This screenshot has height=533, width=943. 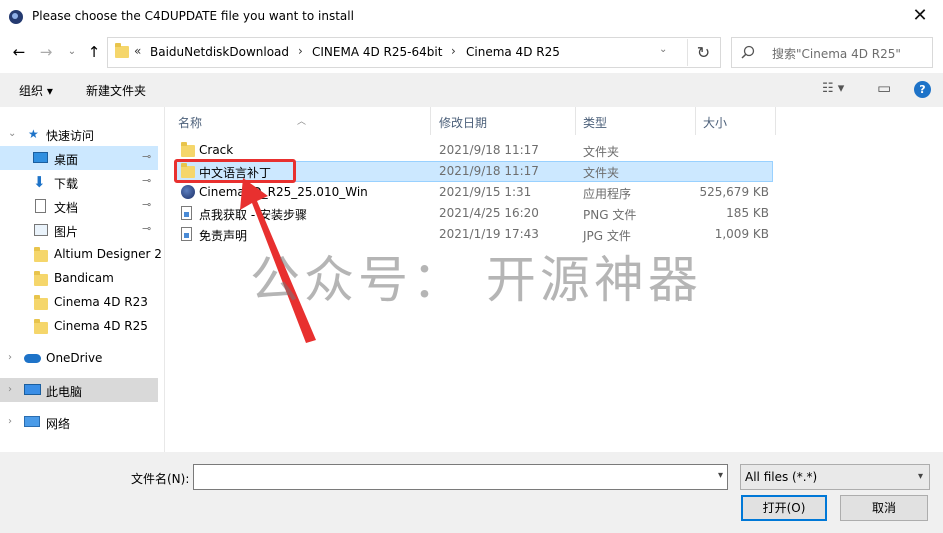 I want to click on list-item: Crack 2021/9/18 11:17 文件夹, so click(x=474, y=150).